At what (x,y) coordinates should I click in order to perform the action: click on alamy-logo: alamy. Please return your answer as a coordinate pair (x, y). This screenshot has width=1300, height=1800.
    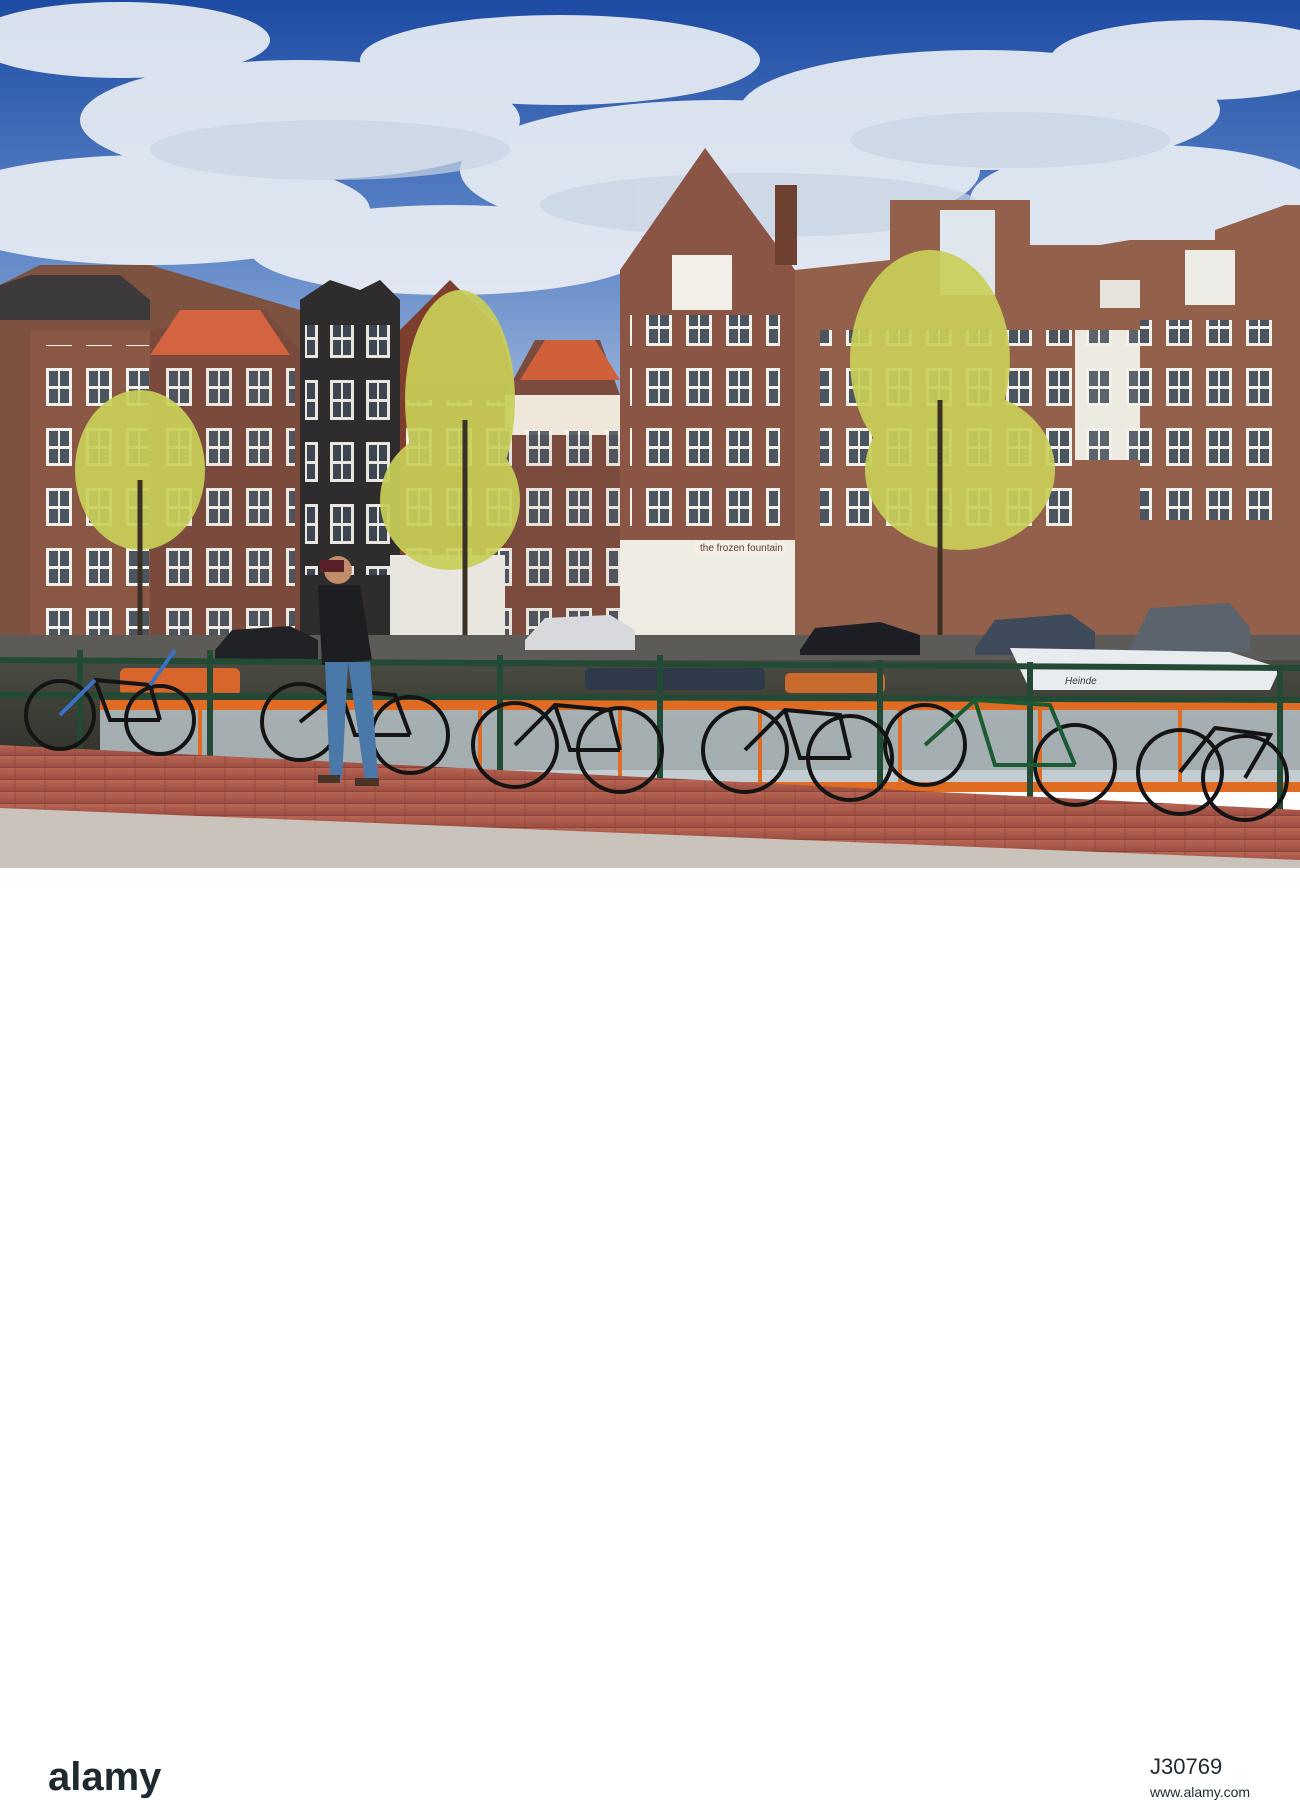
    Looking at the image, I should click on (105, 1778).